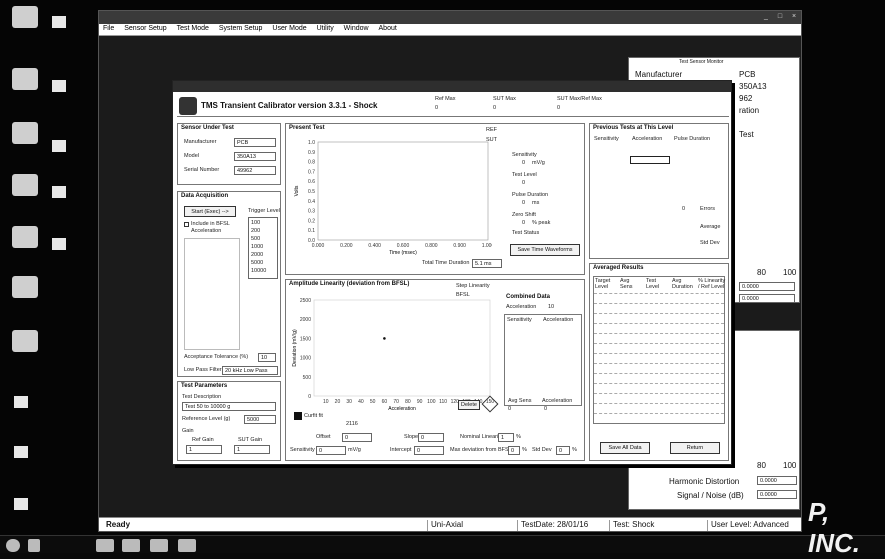 The height and width of the screenshot is (559, 885). What do you see at coordinates (21, 452) in the screenshot?
I see `desktop-icon-doc7` at bounding box center [21, 452].